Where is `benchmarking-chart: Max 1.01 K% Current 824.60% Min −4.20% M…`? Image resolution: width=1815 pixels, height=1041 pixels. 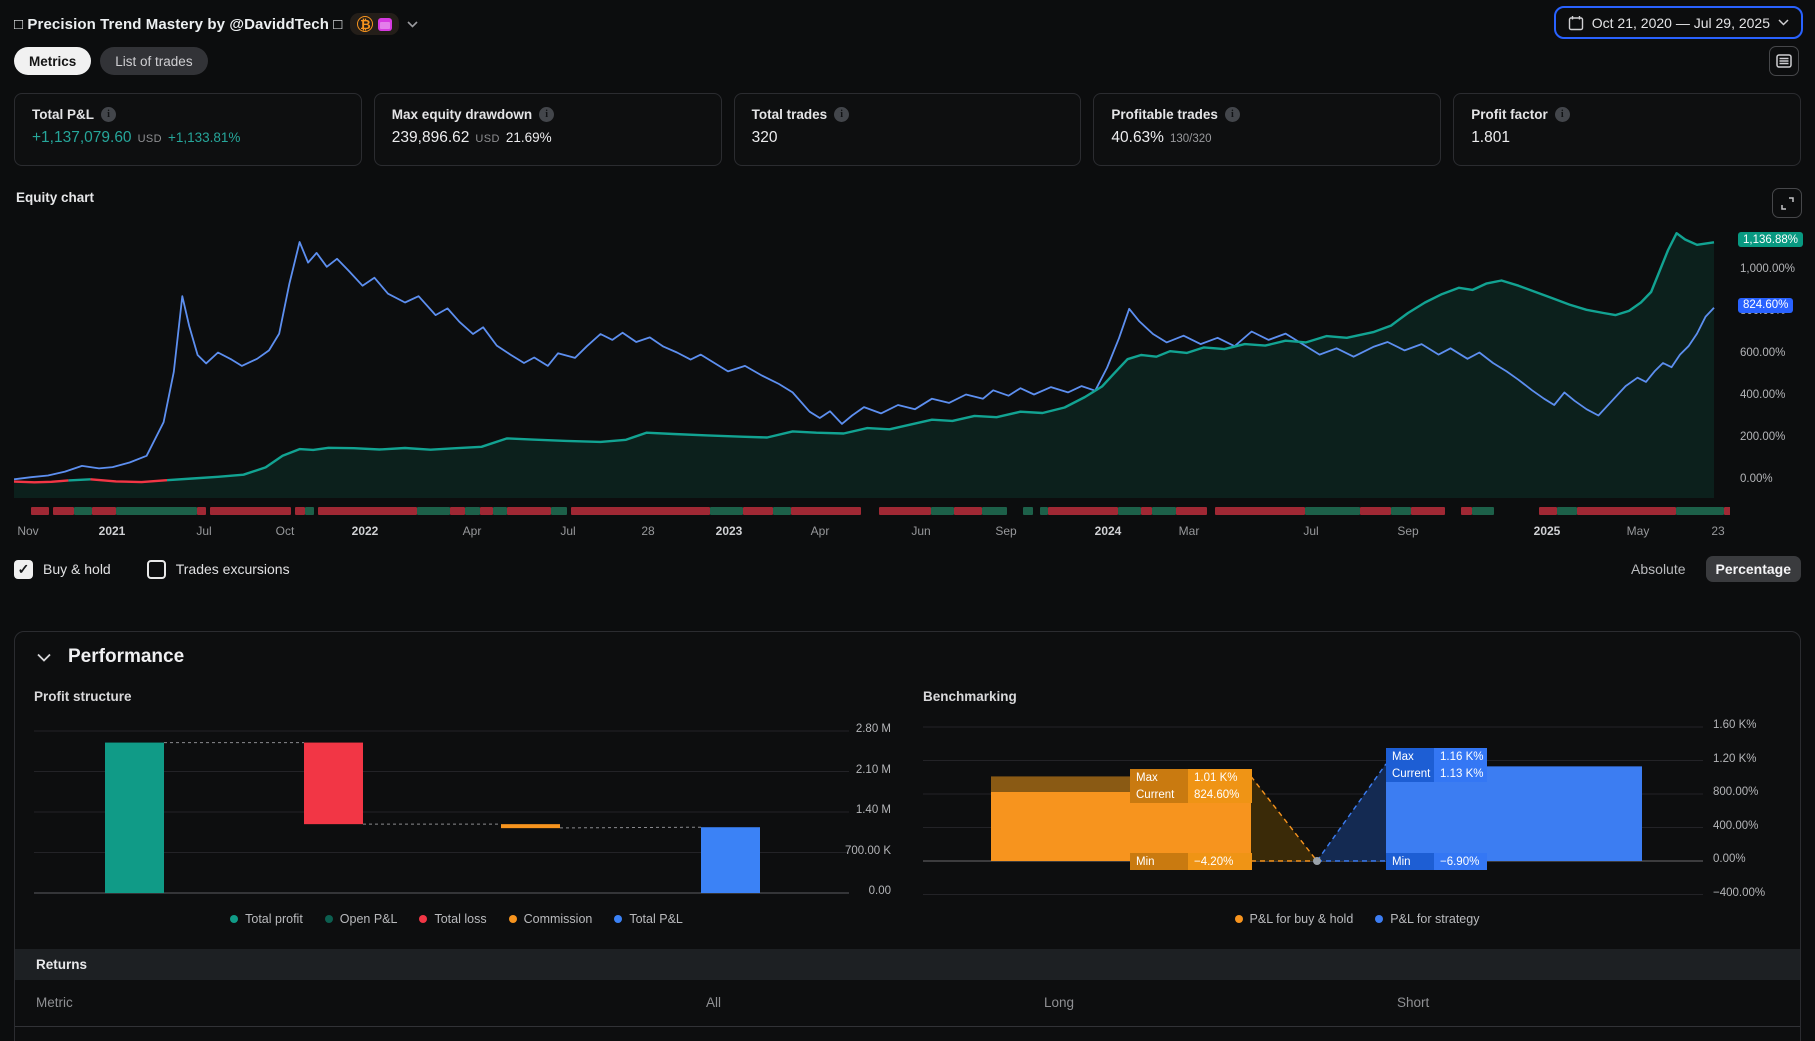 benchmarking-chart: Max 1.01 K% Current 824.60% Min −4.20% M… is located at coordinates (1357, 812).